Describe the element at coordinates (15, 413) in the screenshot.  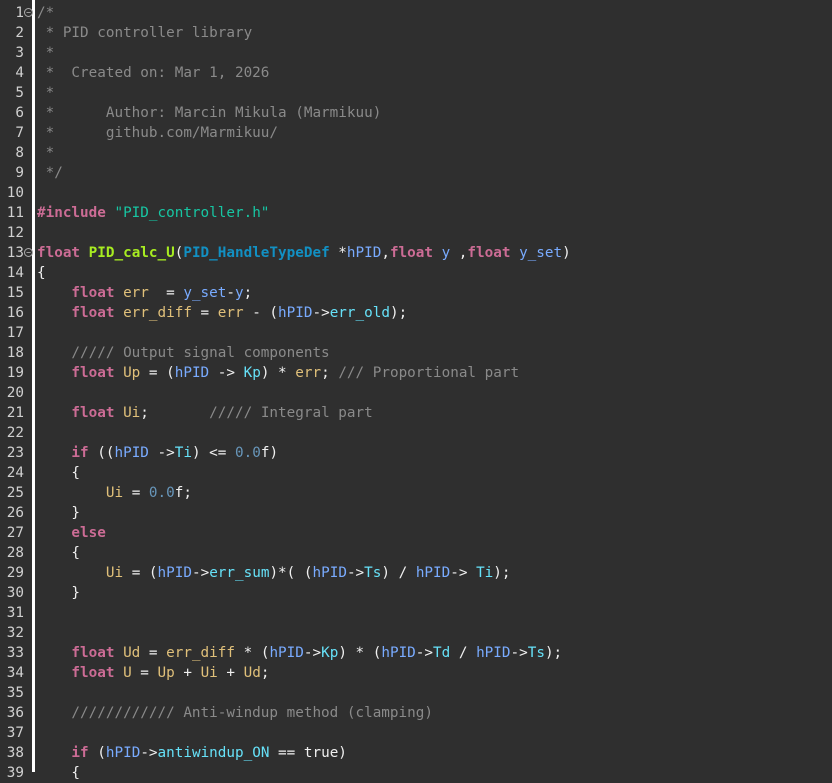
I see `line-number: 21` at that location.